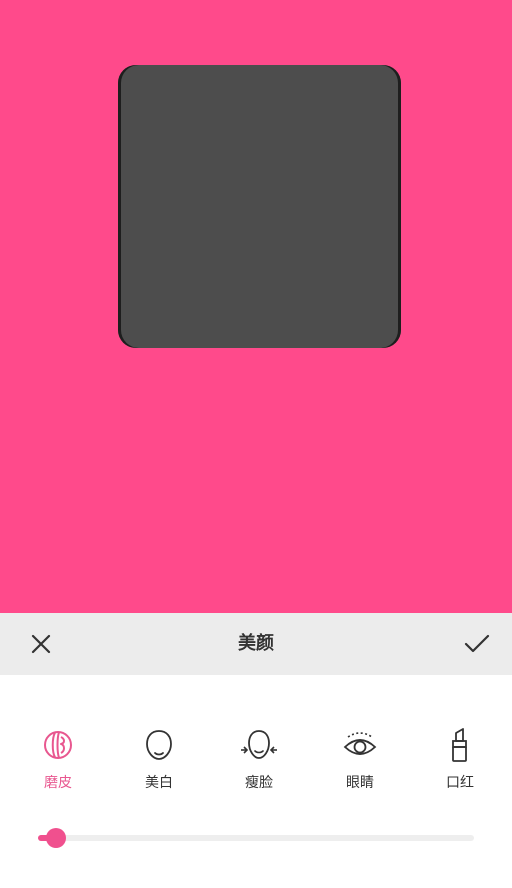 The image size is (512, 888). I want to click on close-icon, so click(41, 644).